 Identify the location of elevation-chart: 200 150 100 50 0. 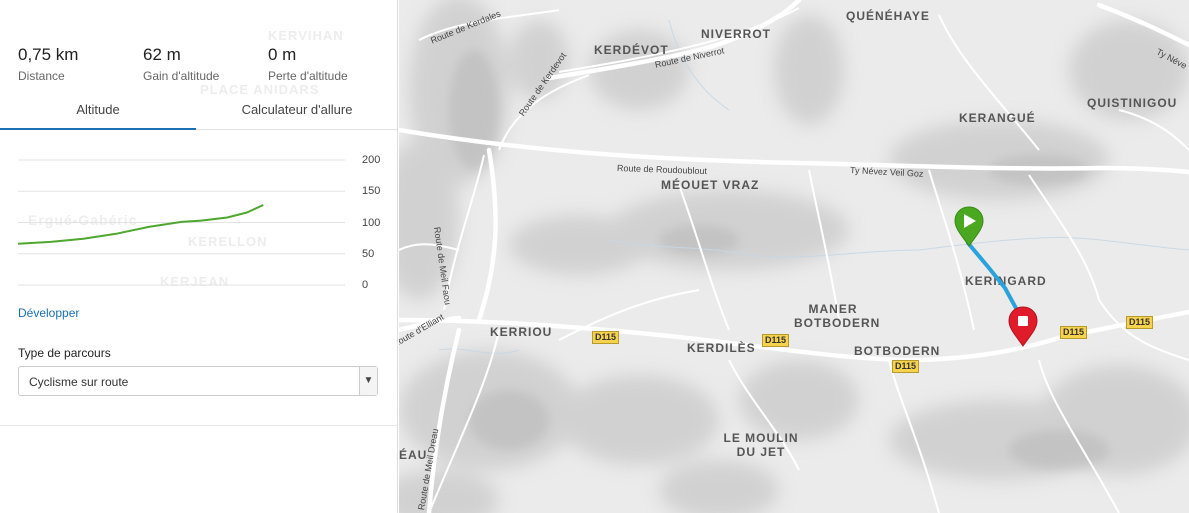
(198, 223).